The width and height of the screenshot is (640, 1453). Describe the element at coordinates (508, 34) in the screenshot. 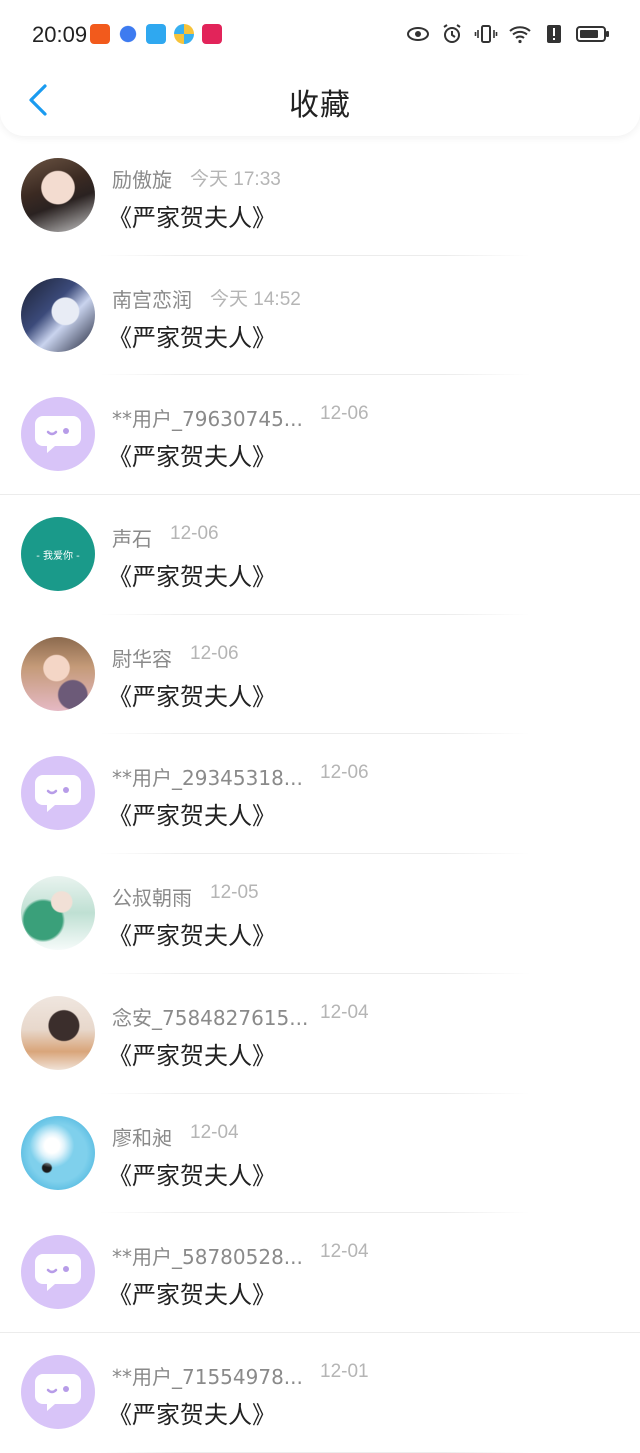

I see `system-icons` at that location.